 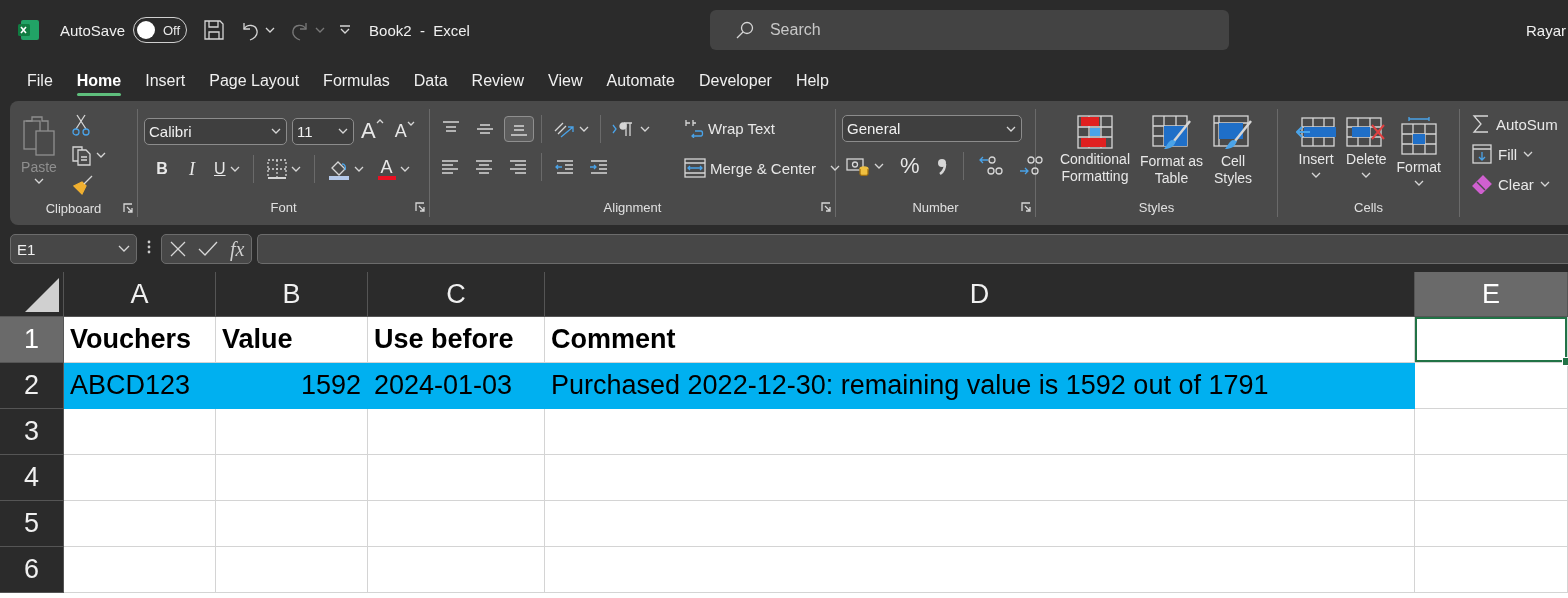 What do you see at coordinates (32, 524) in the screenshot?
I see `row-header: 5` at bounding box center [32, 524].